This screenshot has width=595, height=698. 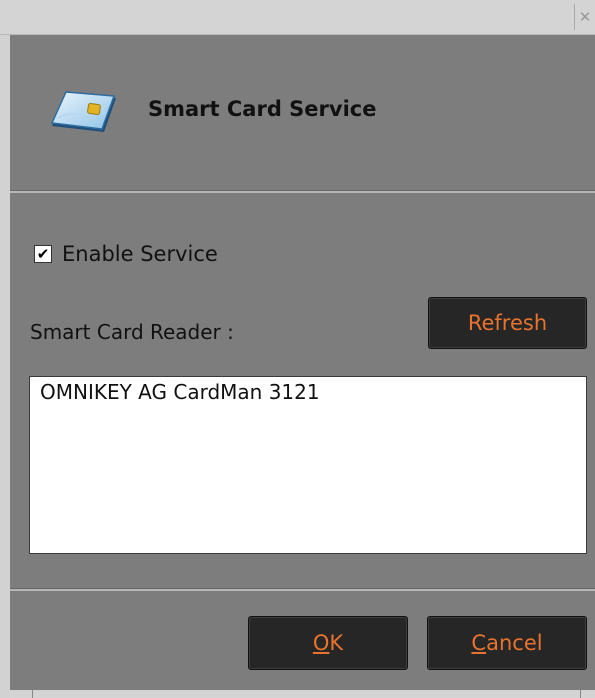 What do you see at coordinates (479, 643) in the screenshot?
I see `cancel-mnemonic: C` at bounding box center [479, 643].